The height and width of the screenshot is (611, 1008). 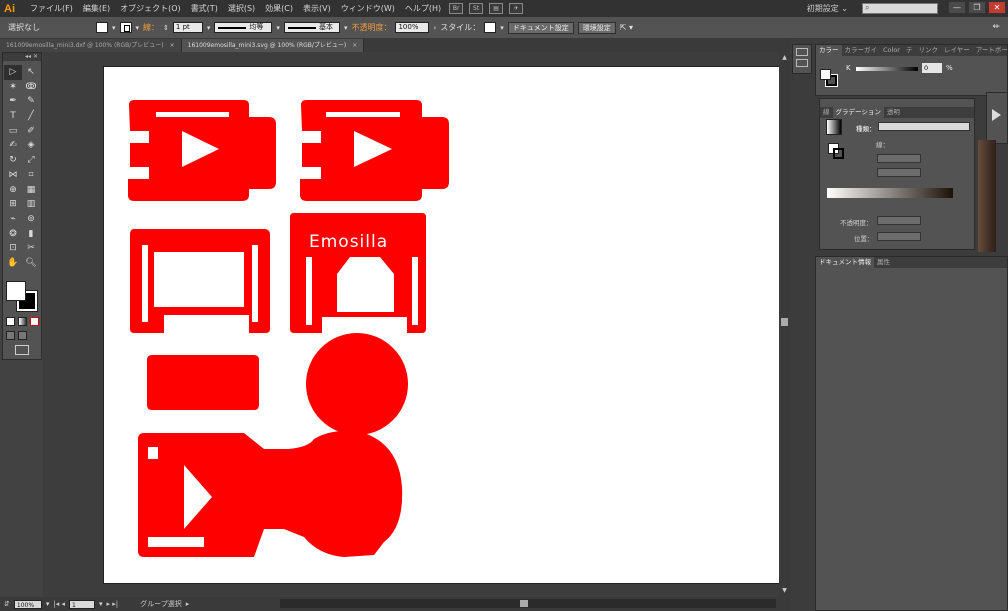 What do you see at coordinates (423, 8) in the screenshot?
I see `menu-help: ヘルプ(H)` at bounding box center [423, 8].